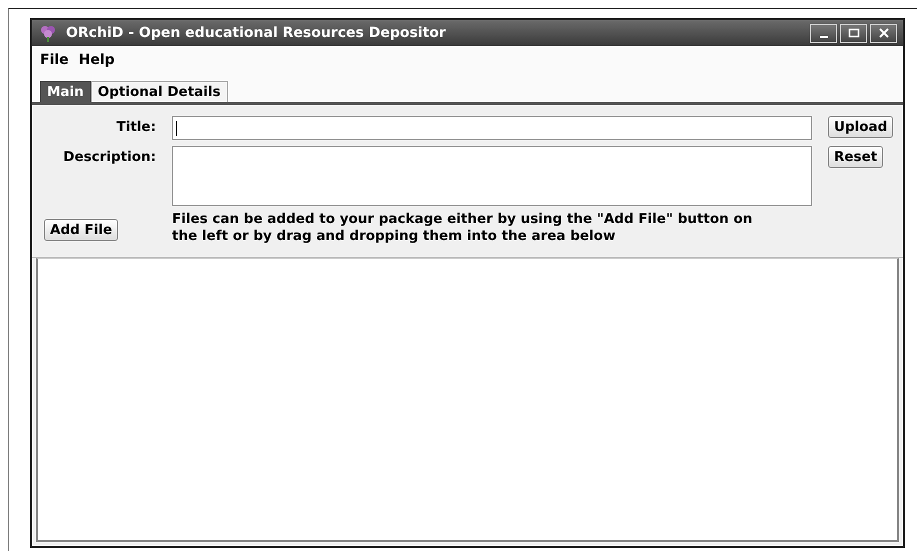 The image size is (917, 551). I want to click on close-icon, so click(884, 33).